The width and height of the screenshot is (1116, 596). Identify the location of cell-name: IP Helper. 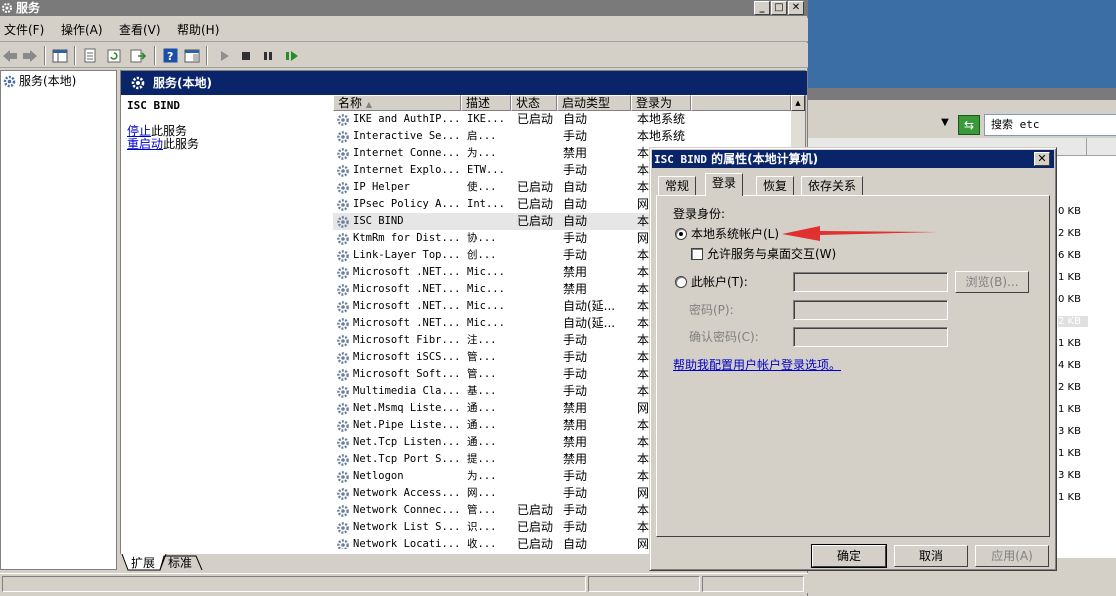
(381, 187).